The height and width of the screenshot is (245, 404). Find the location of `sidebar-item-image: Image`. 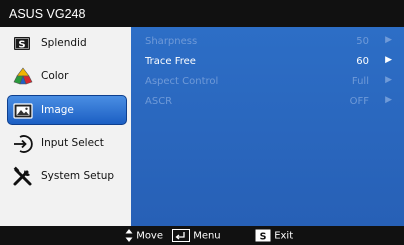

sidebar-item-image: Image is located at coordinates (67, 110).